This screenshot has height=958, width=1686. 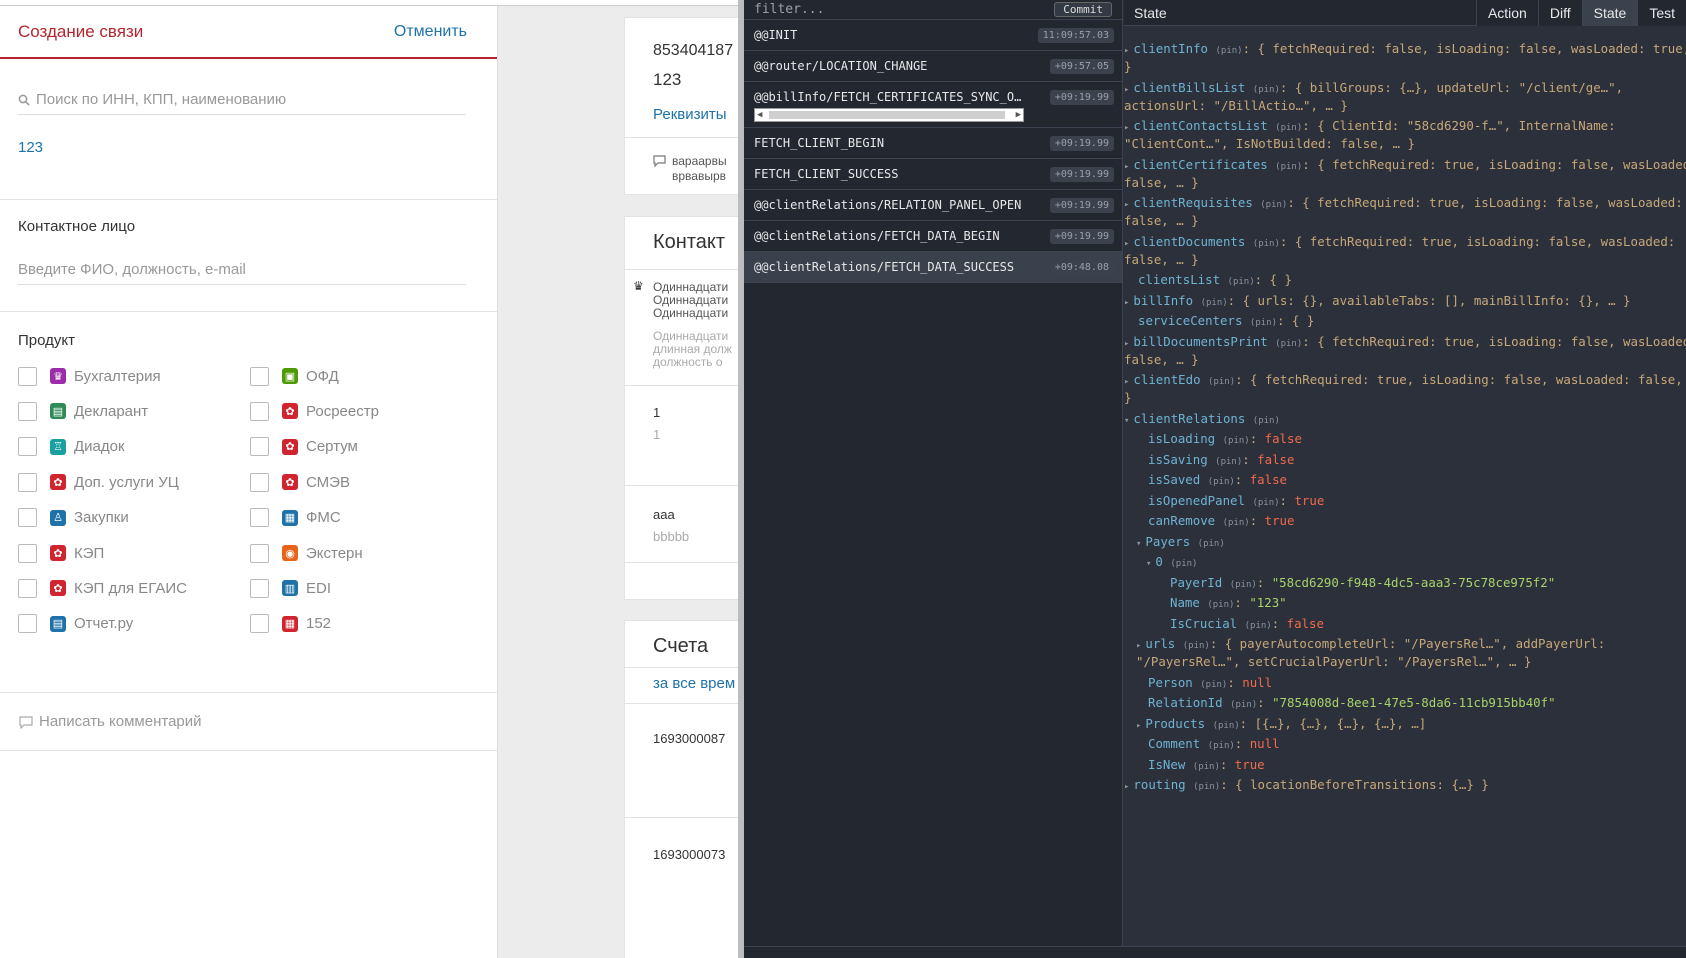 I want to click on state-node-clientDocuments-cont: false, … }, so click(x=1161, y=259).